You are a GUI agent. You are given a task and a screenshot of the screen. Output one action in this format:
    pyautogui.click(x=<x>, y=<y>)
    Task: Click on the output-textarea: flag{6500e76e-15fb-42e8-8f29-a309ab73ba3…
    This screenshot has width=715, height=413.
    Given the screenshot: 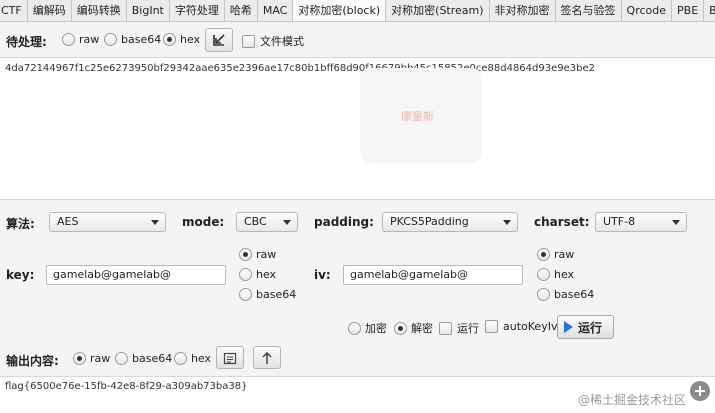 What is the action you would take?
    pyautogui.click(x=357, y=394)
    